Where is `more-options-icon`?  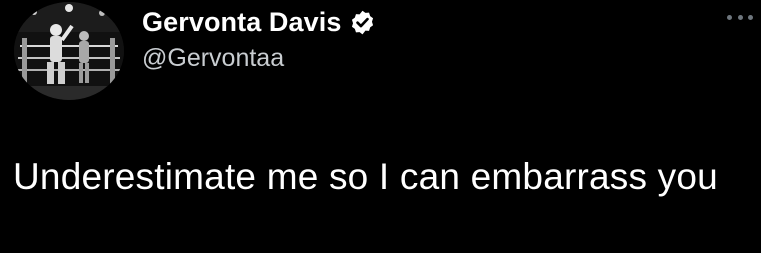
more-options-icon is located at coordinates (740, 17).